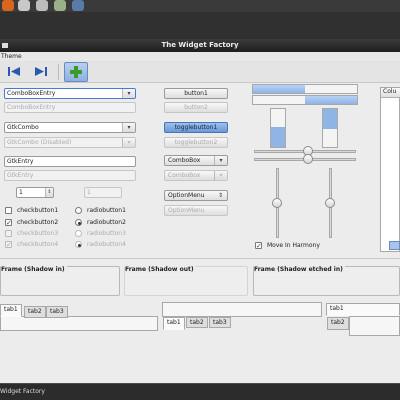 This screenshot has width=400, height=400. Describe the element at coordinates (8, 5) in the screenshot. I see `app-menu-icon` at that location.